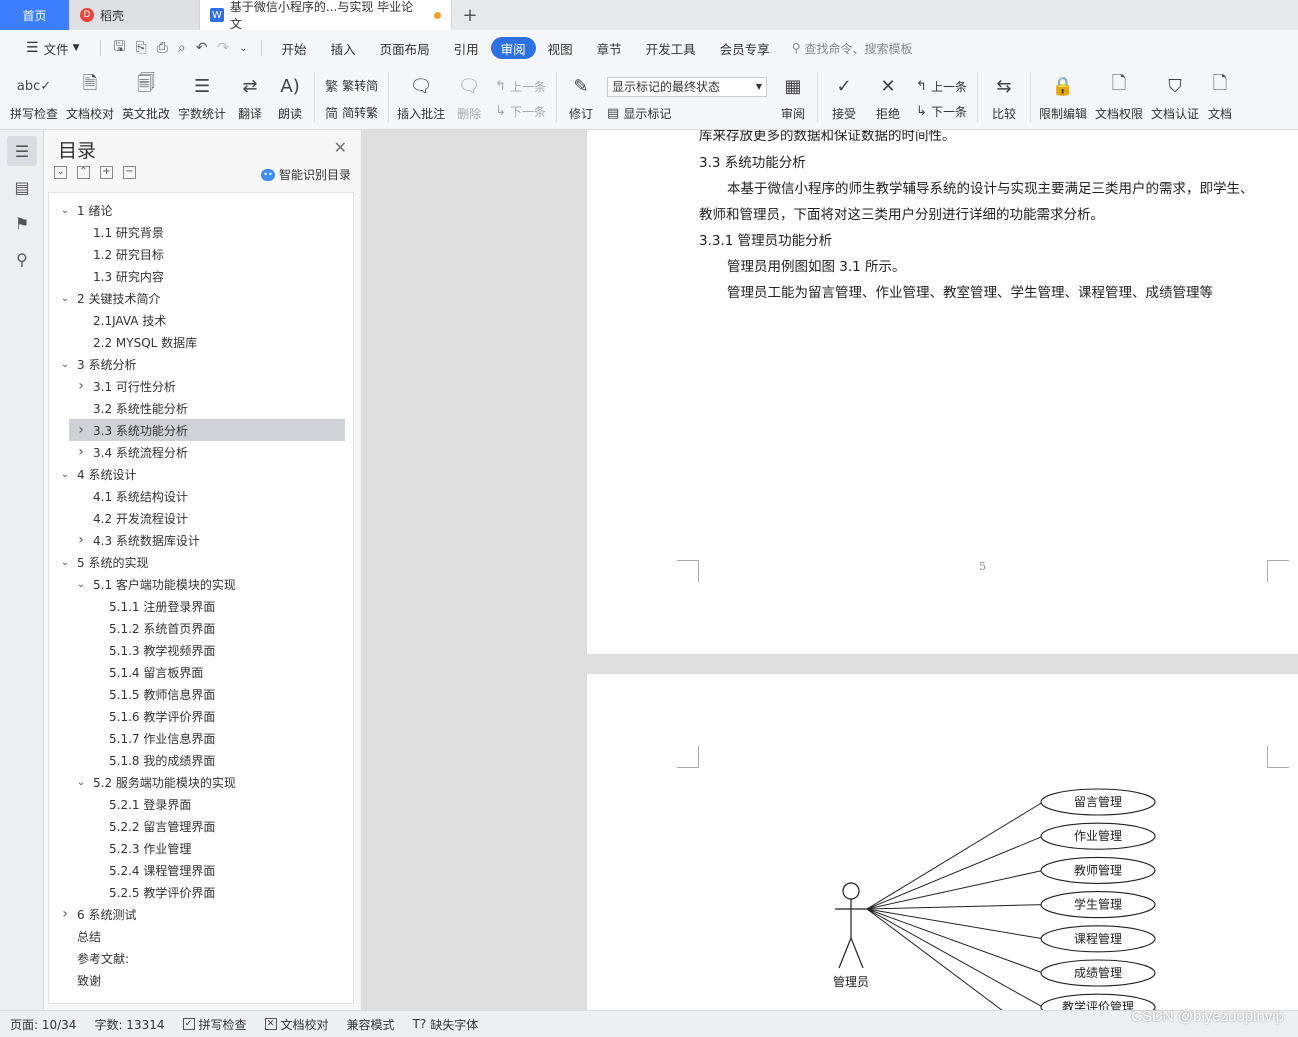 This screenshot has width=1298, height=1037. What do you see at coordinates (182, 48) in the screenshot?
I see `print-preview-icon: ⌕` at bounding box center [182, 48].